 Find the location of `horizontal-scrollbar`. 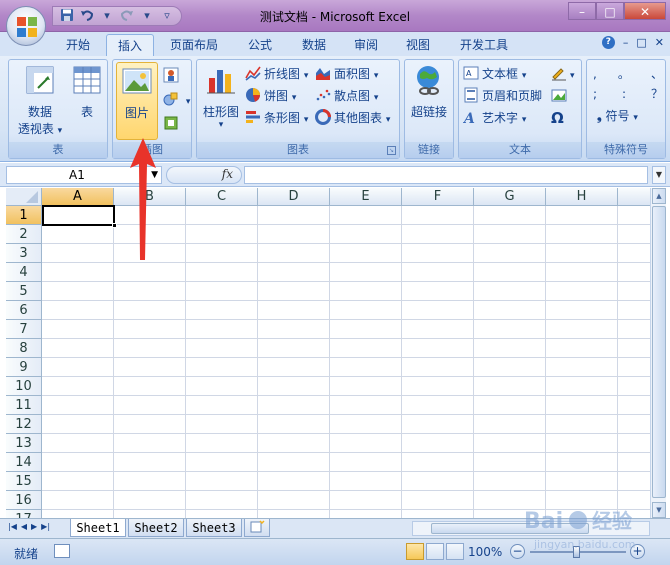

horizontal-scrollbar is located at coordinates (531, 528).